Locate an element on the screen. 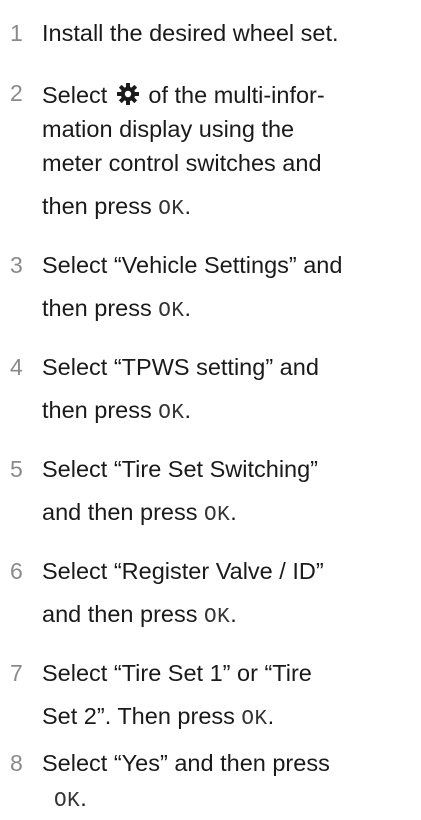  step-number: 8 is located at coordinates (16, 763).